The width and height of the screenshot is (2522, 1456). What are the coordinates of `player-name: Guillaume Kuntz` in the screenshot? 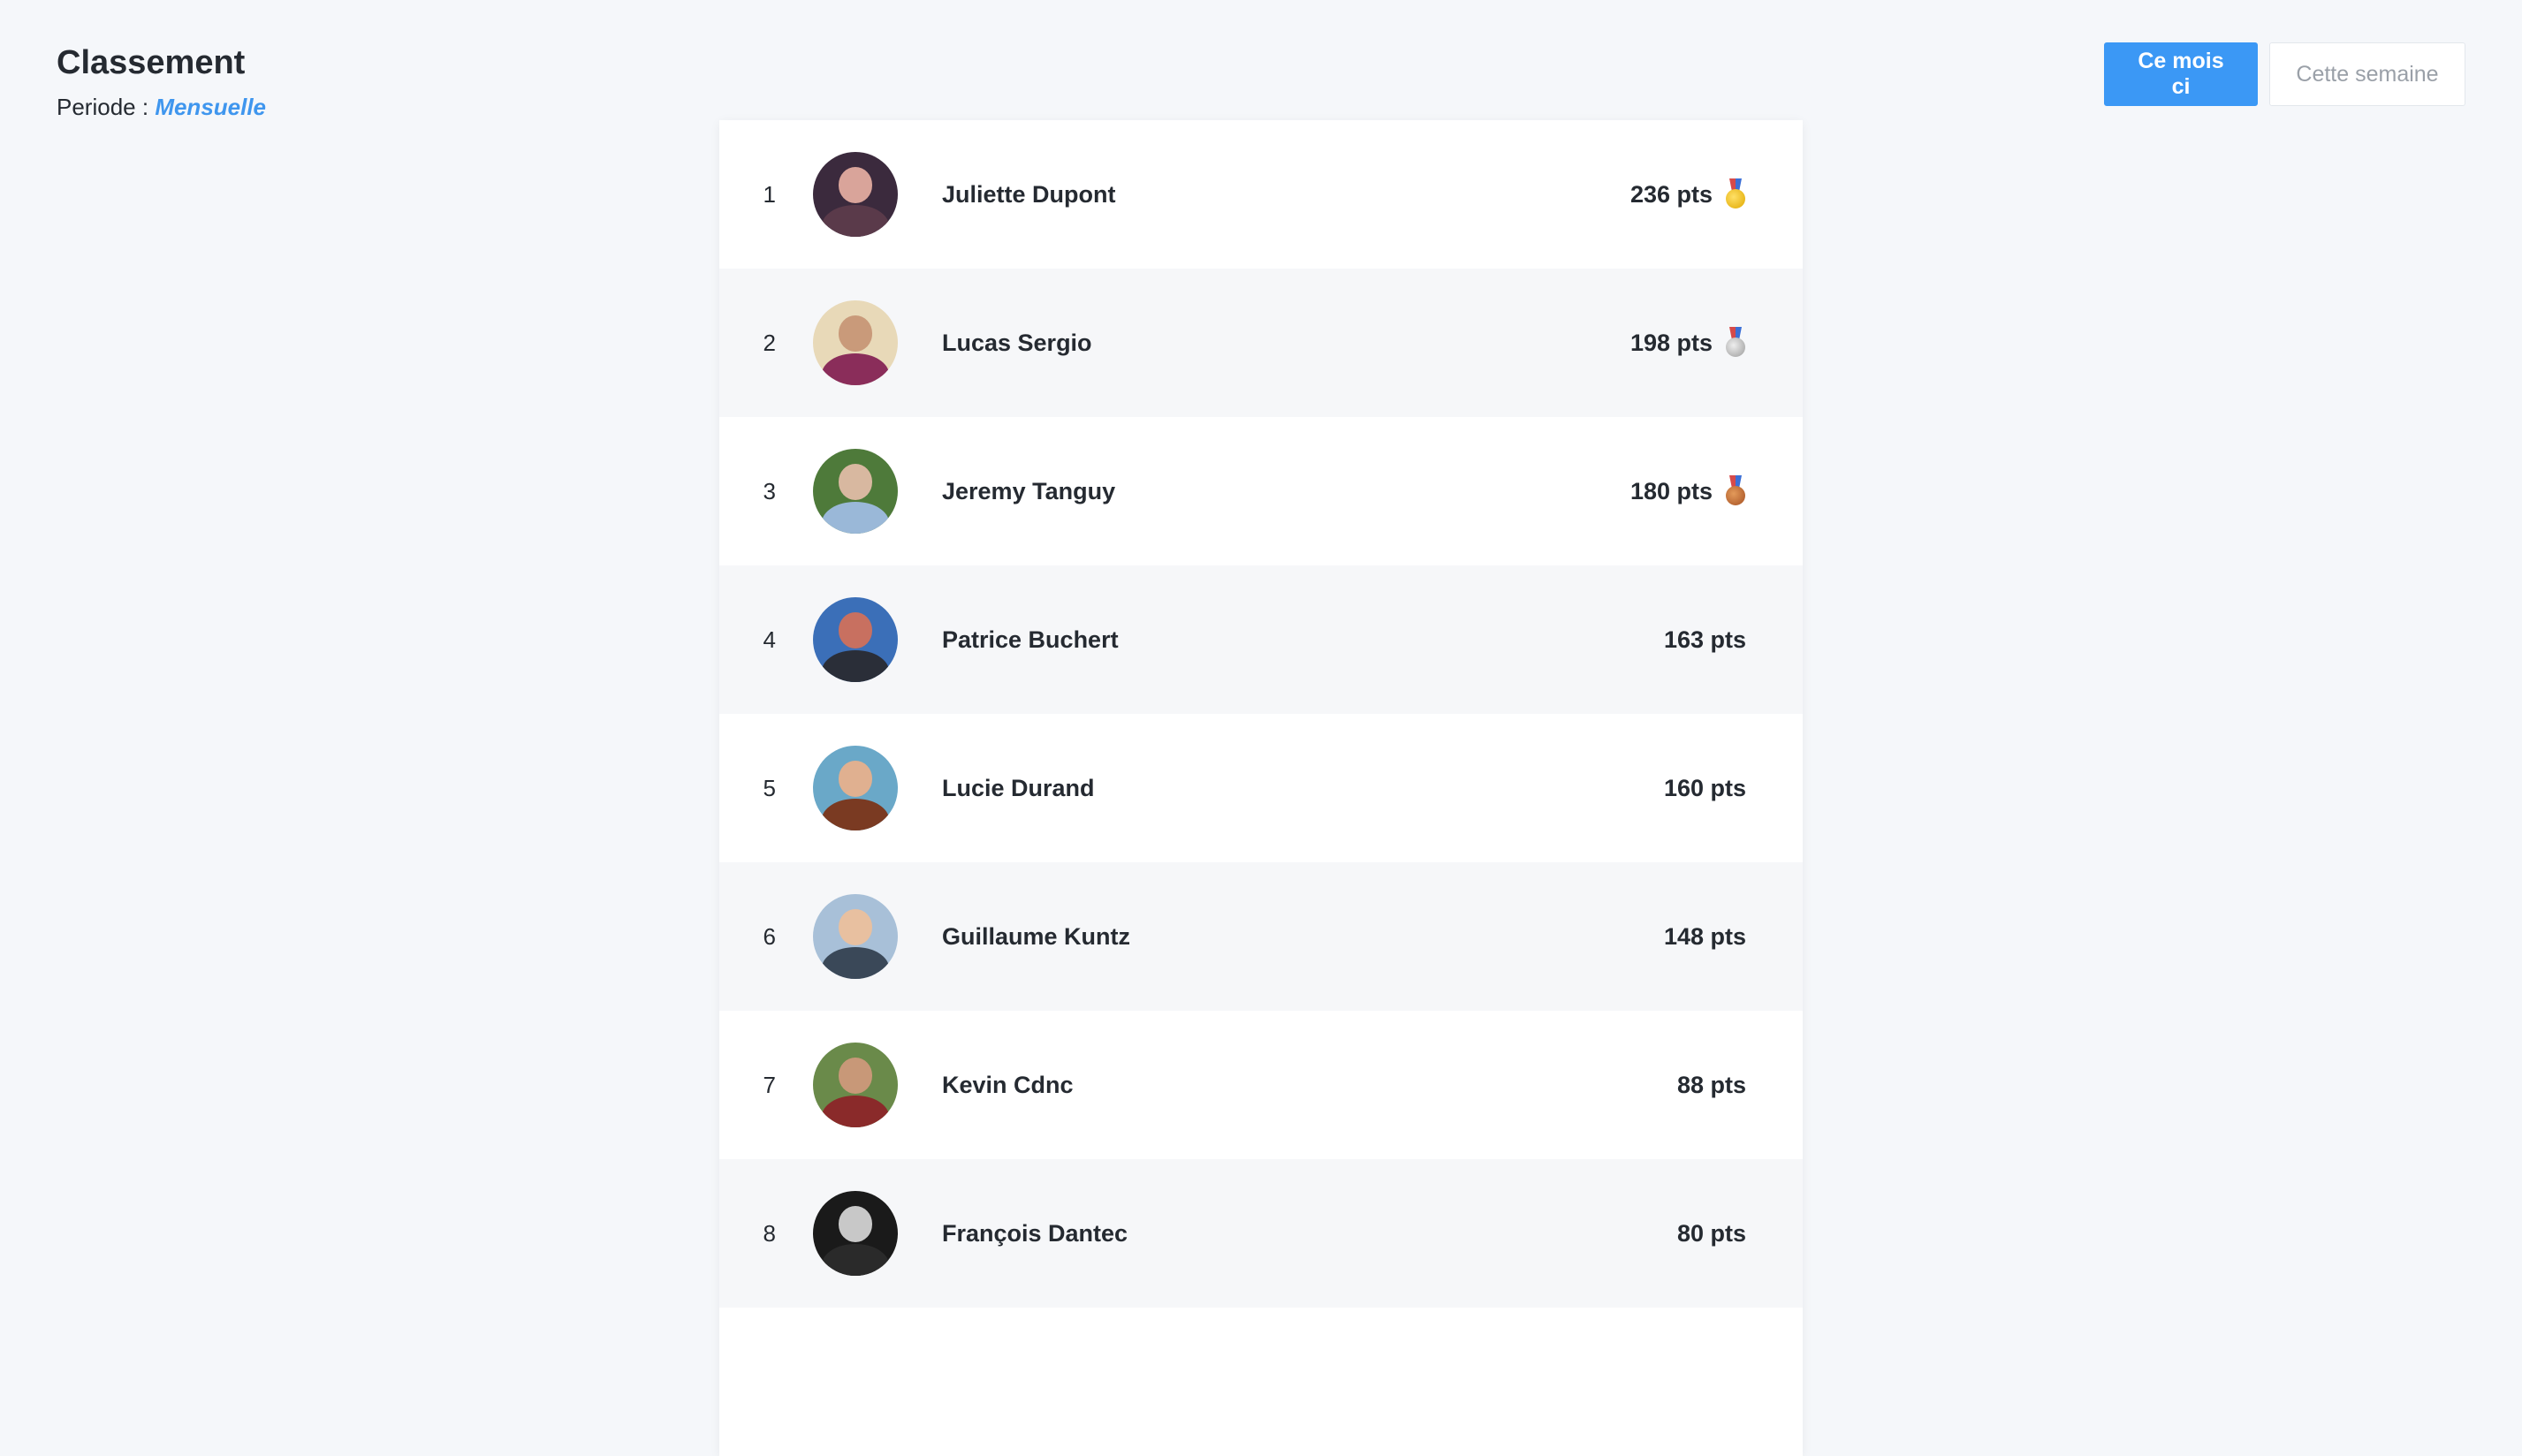 It's located at (1036, 936).